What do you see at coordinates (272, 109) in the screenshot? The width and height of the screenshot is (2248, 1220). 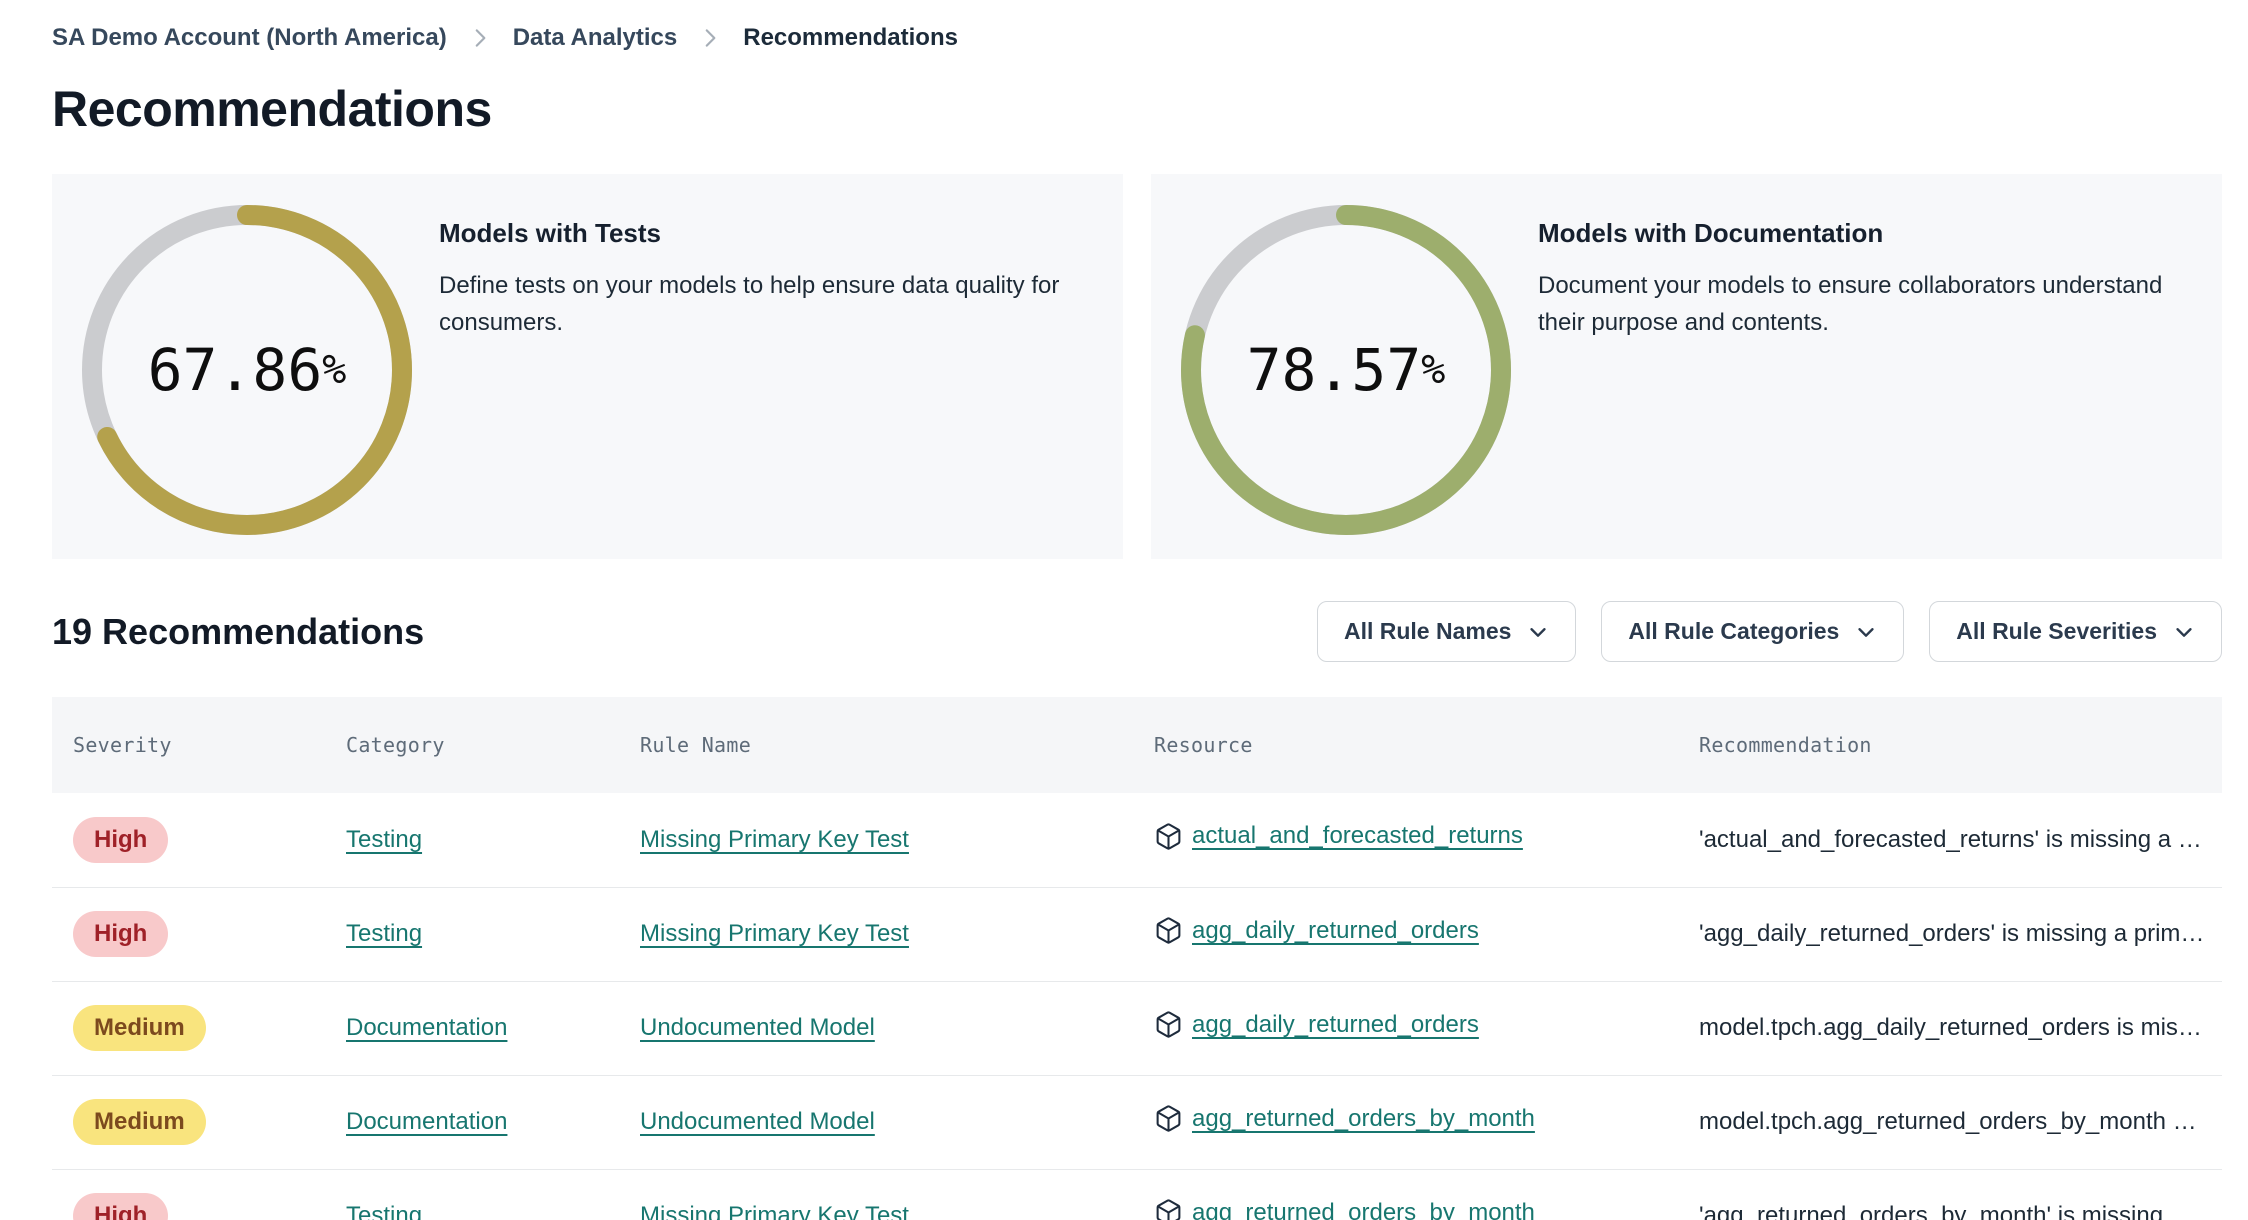 I see `page-title: Recommendations` at bounding box center [272, 109].